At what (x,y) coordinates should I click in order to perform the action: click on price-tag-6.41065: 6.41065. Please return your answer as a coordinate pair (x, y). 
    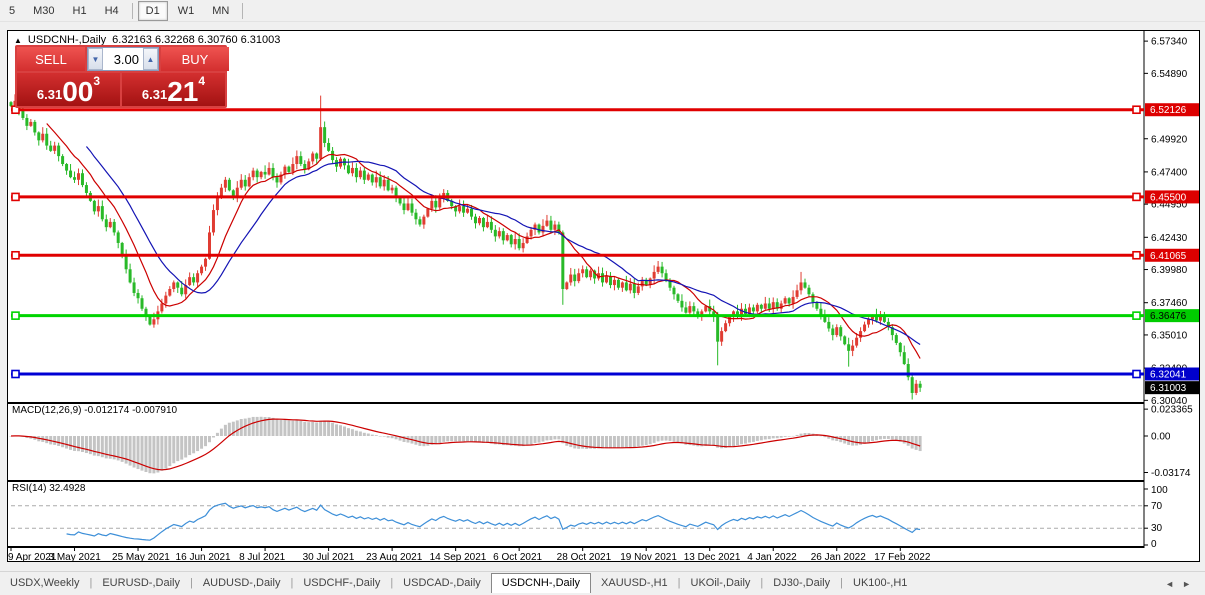
    Looking at the image, I should click on (1172, 255).